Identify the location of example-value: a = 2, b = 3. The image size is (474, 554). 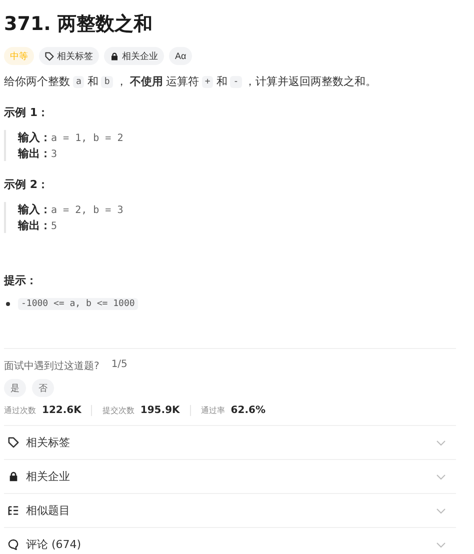
(87, 210).